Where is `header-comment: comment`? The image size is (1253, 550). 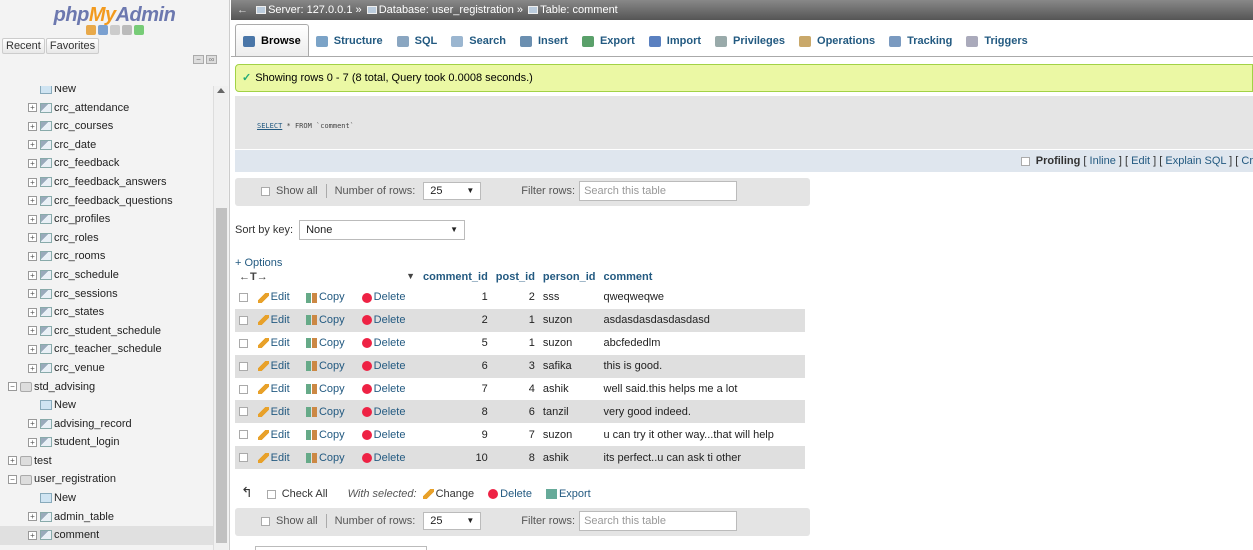 header-comment: comment is located at coordinates (702, 277).